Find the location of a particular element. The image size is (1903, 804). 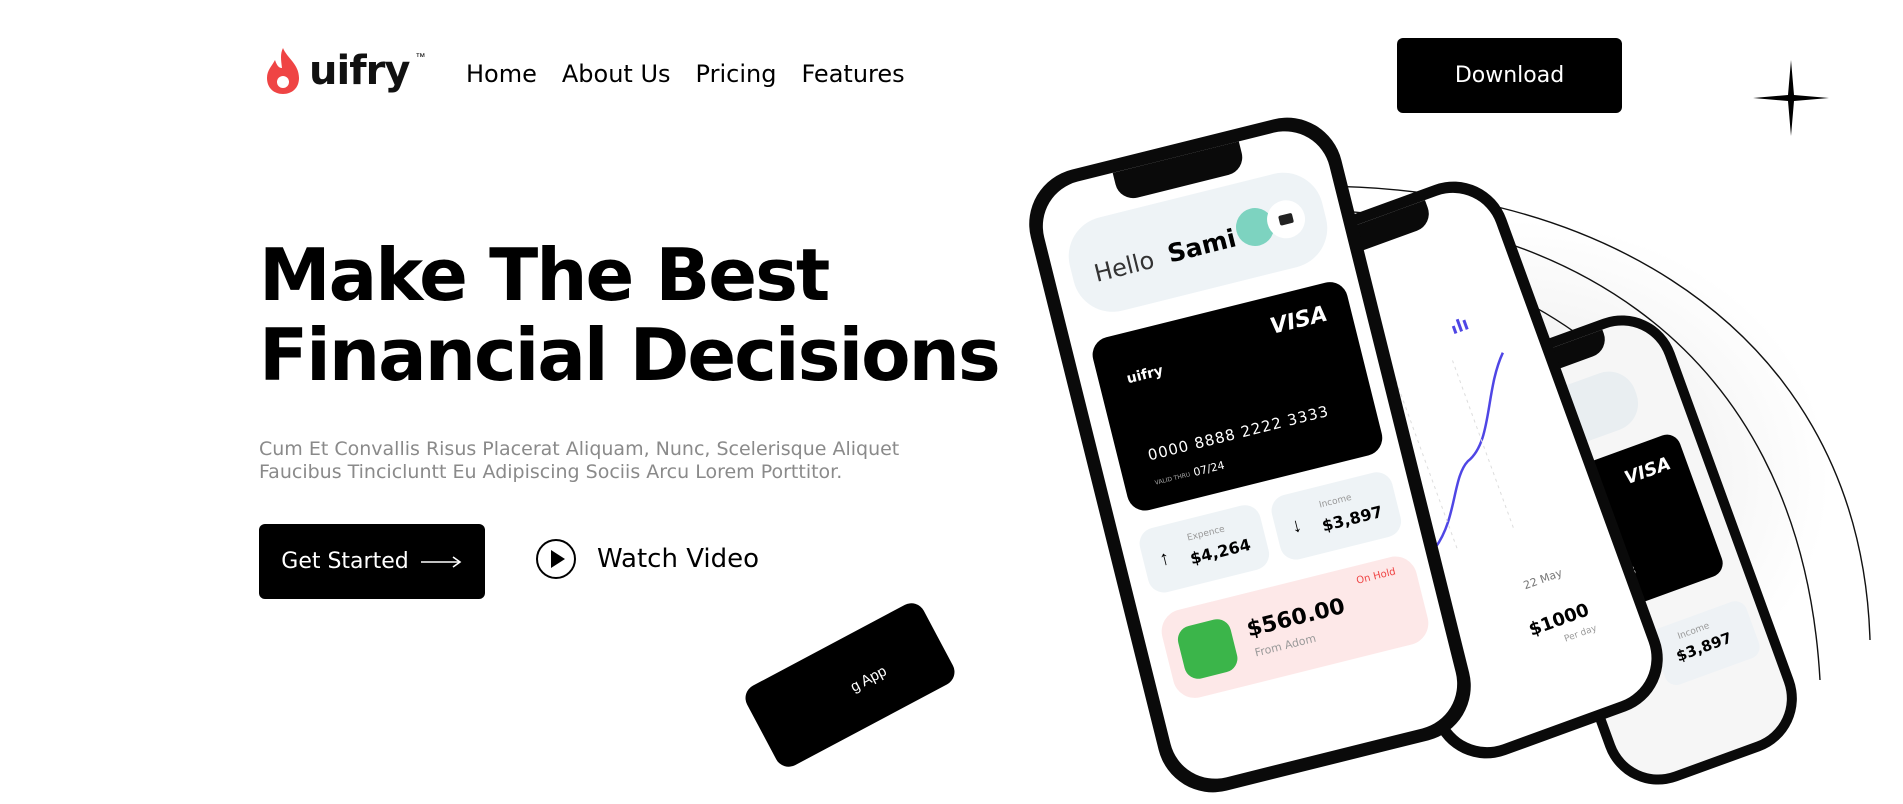

middle-date: 22 May is located at coordinates (1542, 579).